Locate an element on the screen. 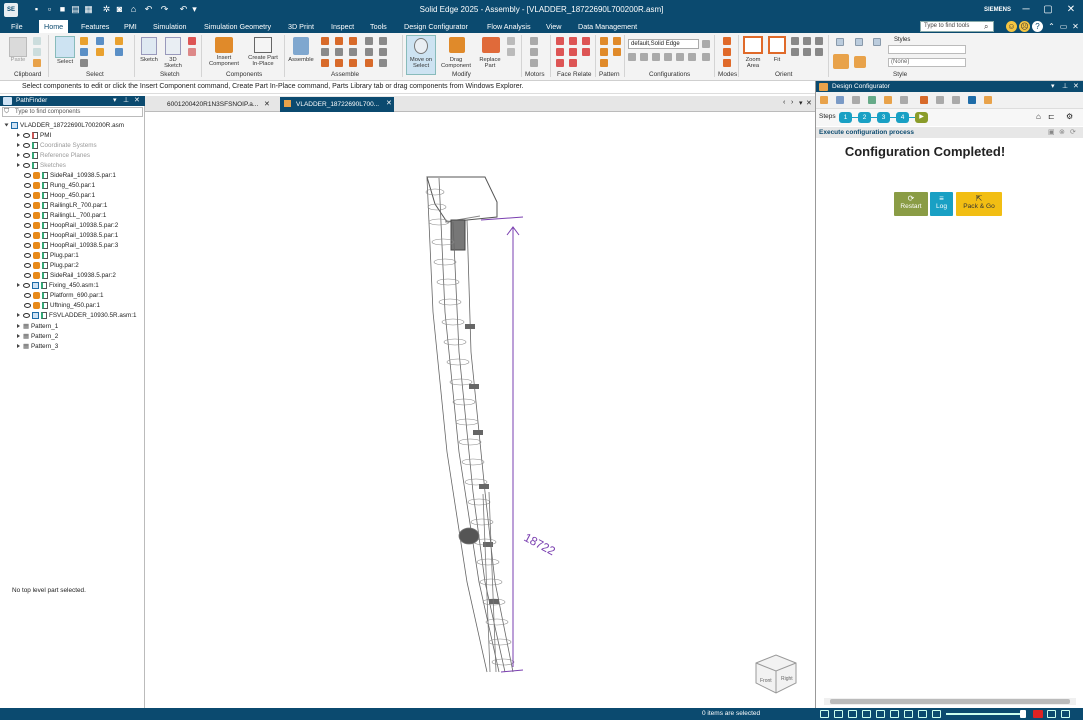  view-status-icon is located at coordinates (894, 714).